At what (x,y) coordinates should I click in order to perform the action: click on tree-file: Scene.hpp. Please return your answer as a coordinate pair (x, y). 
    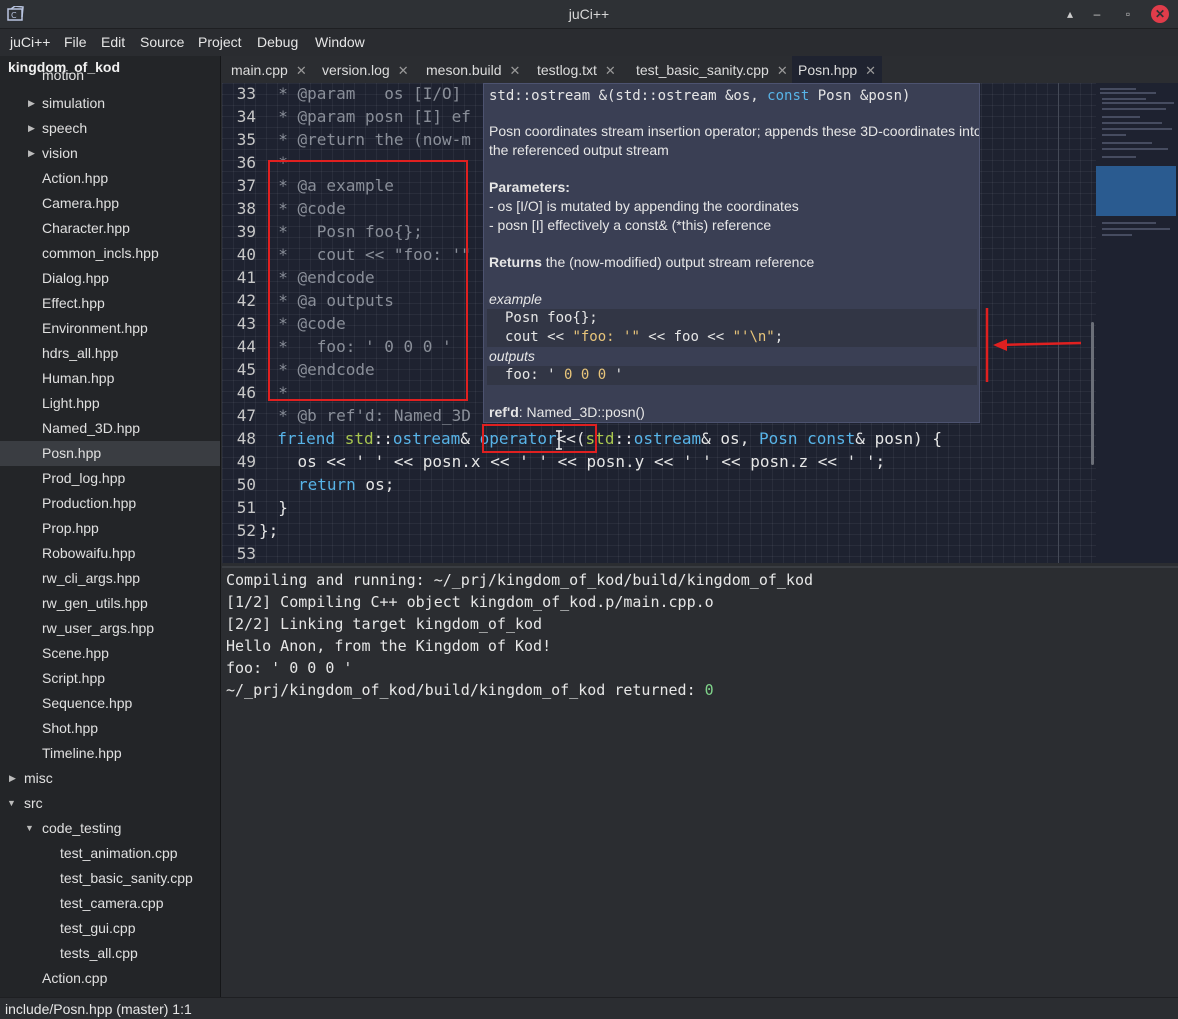
    Looking at the image, I should click on (110, 653).